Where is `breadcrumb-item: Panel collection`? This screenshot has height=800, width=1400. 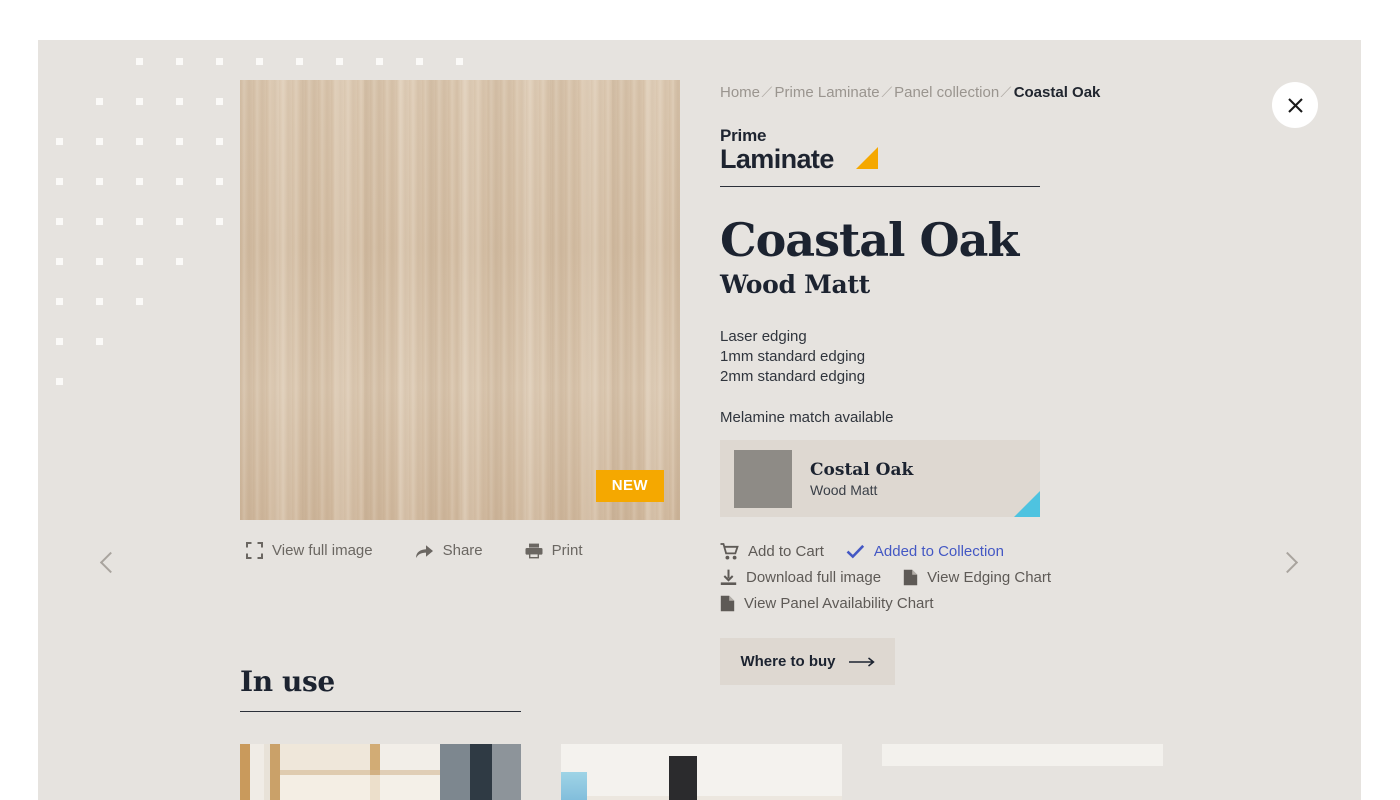 breadcrumb-item: Panel collection is located at coordinates (946, 92).